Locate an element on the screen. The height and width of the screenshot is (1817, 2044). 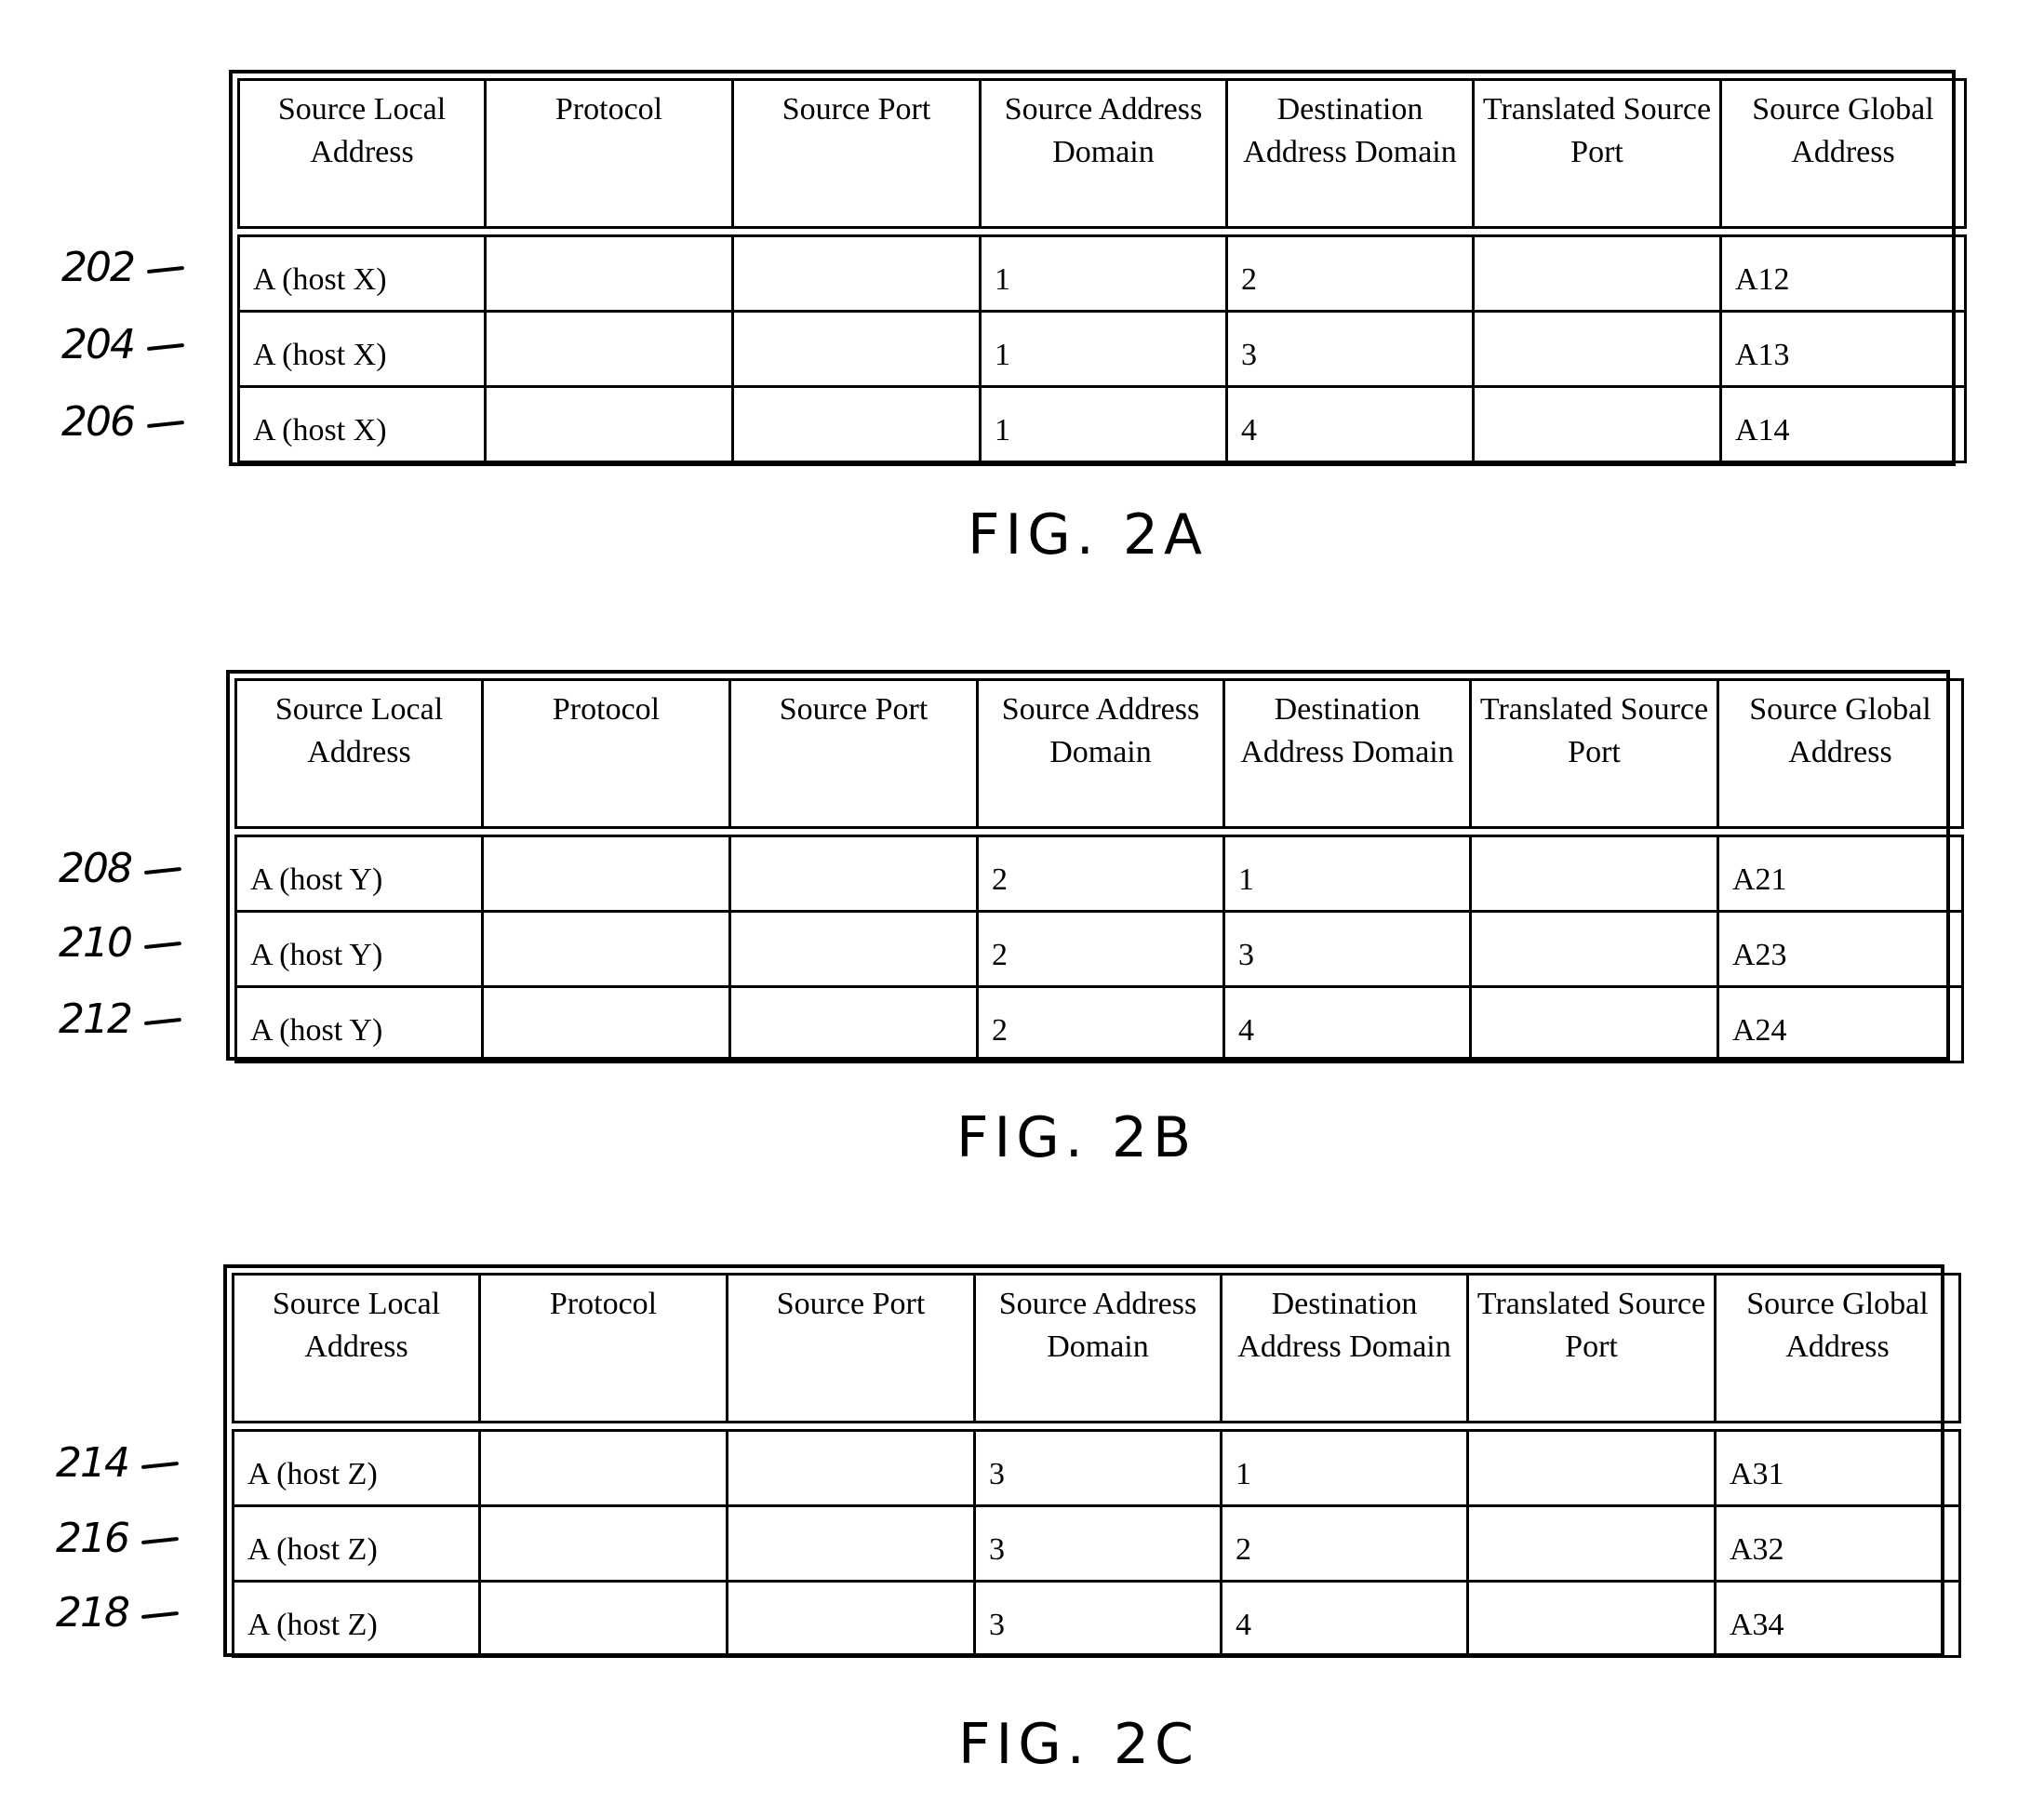
row-reference-numeral: 218 is located at coordinates (118, 1613).